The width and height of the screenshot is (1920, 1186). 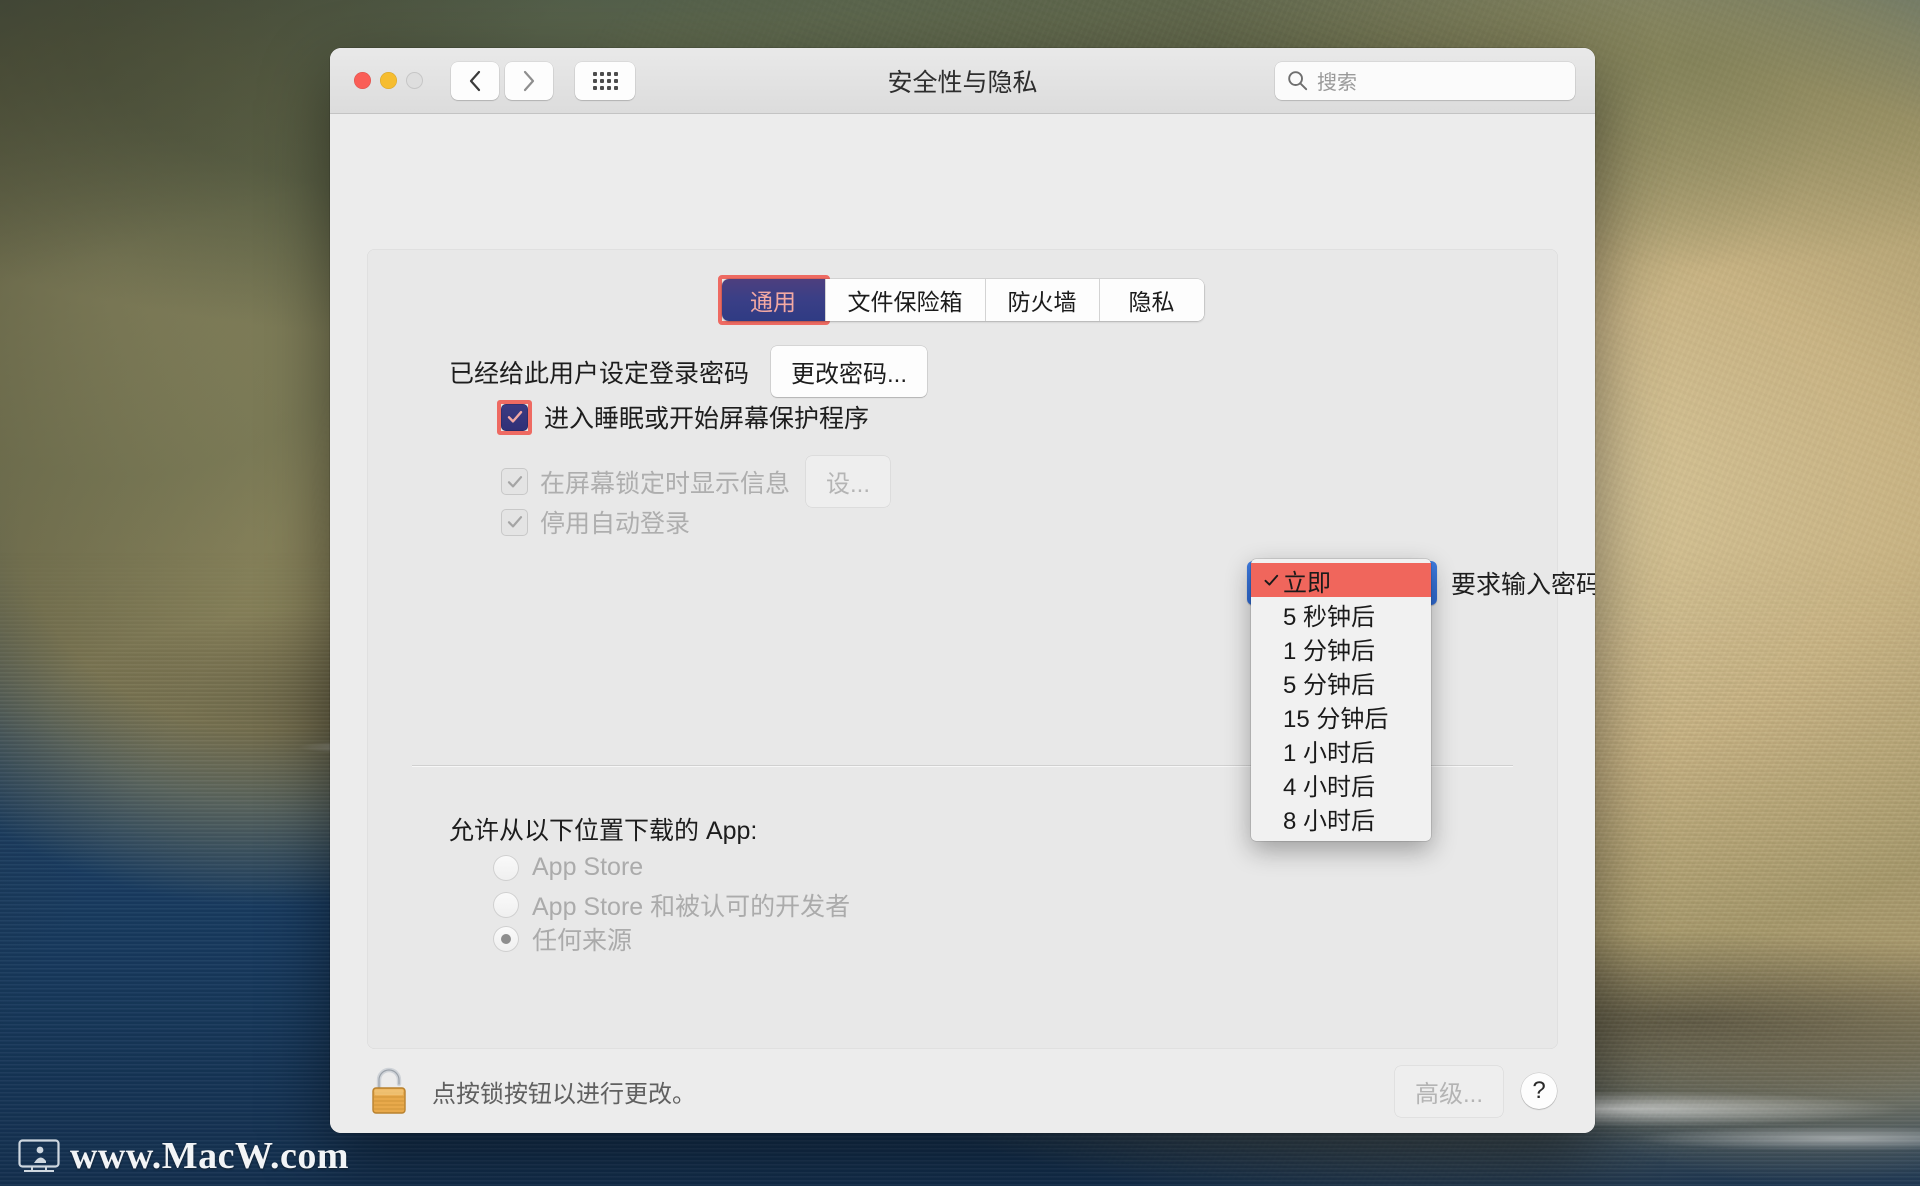 What do you see at coordinates (1329, 753) in the screenshot?
I see `menu-item-label: 1 小时后` at bounding box center [1329, 753].